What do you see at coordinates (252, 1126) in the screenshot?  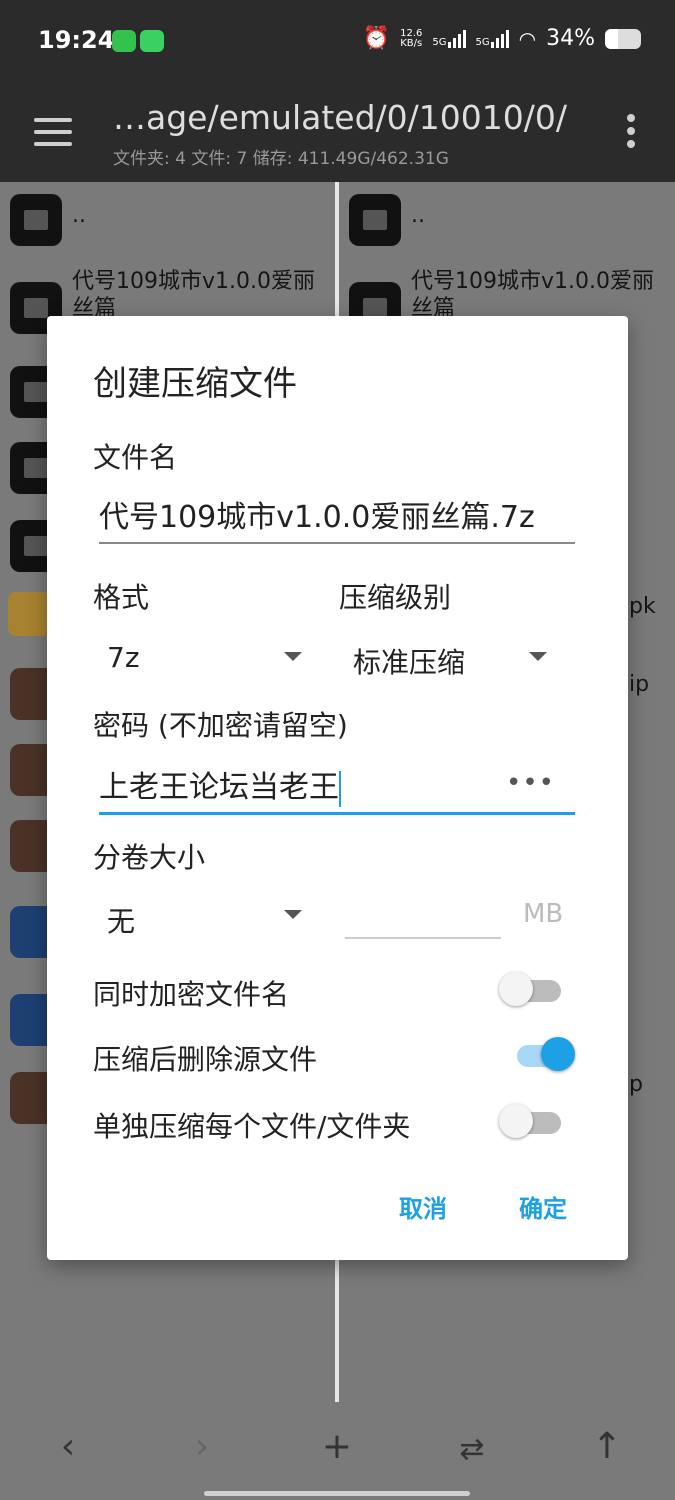 I see `toggle-label-separate-archives: 单独压缩每个文件/文件夹` at bounding box center [252, 1126].